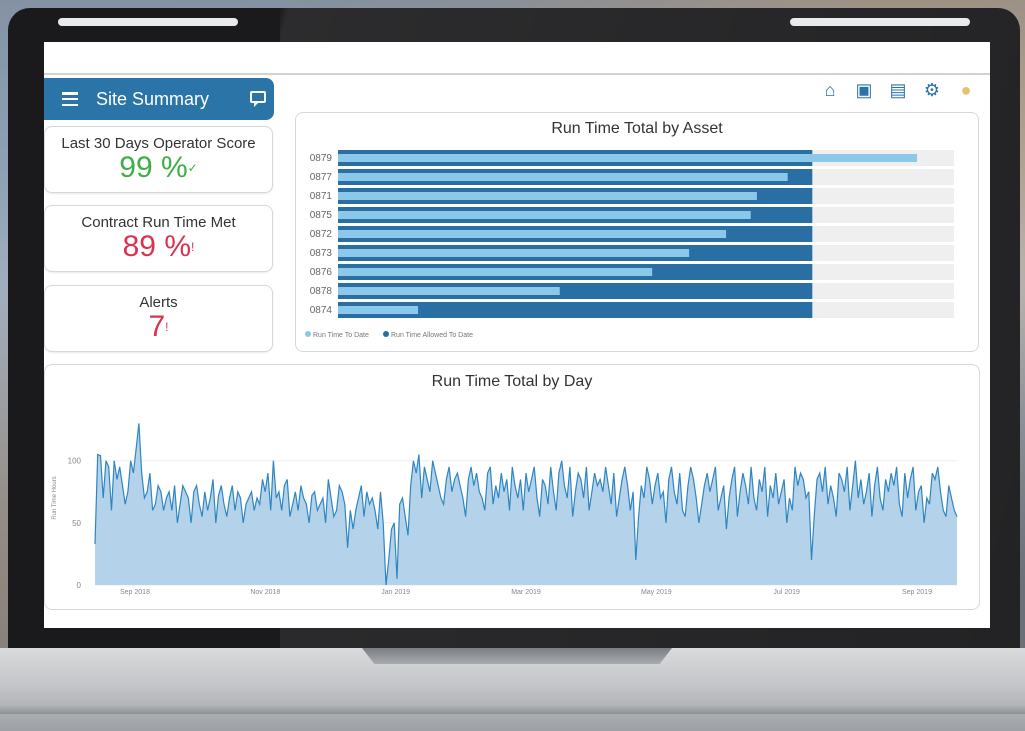 The height and width of the screenshot is (731, 1025). What do you see at coordinates (786, 592) in the screenshot?
I see `x-tick-label: Jul 2019` at bounding box center [786, 592].